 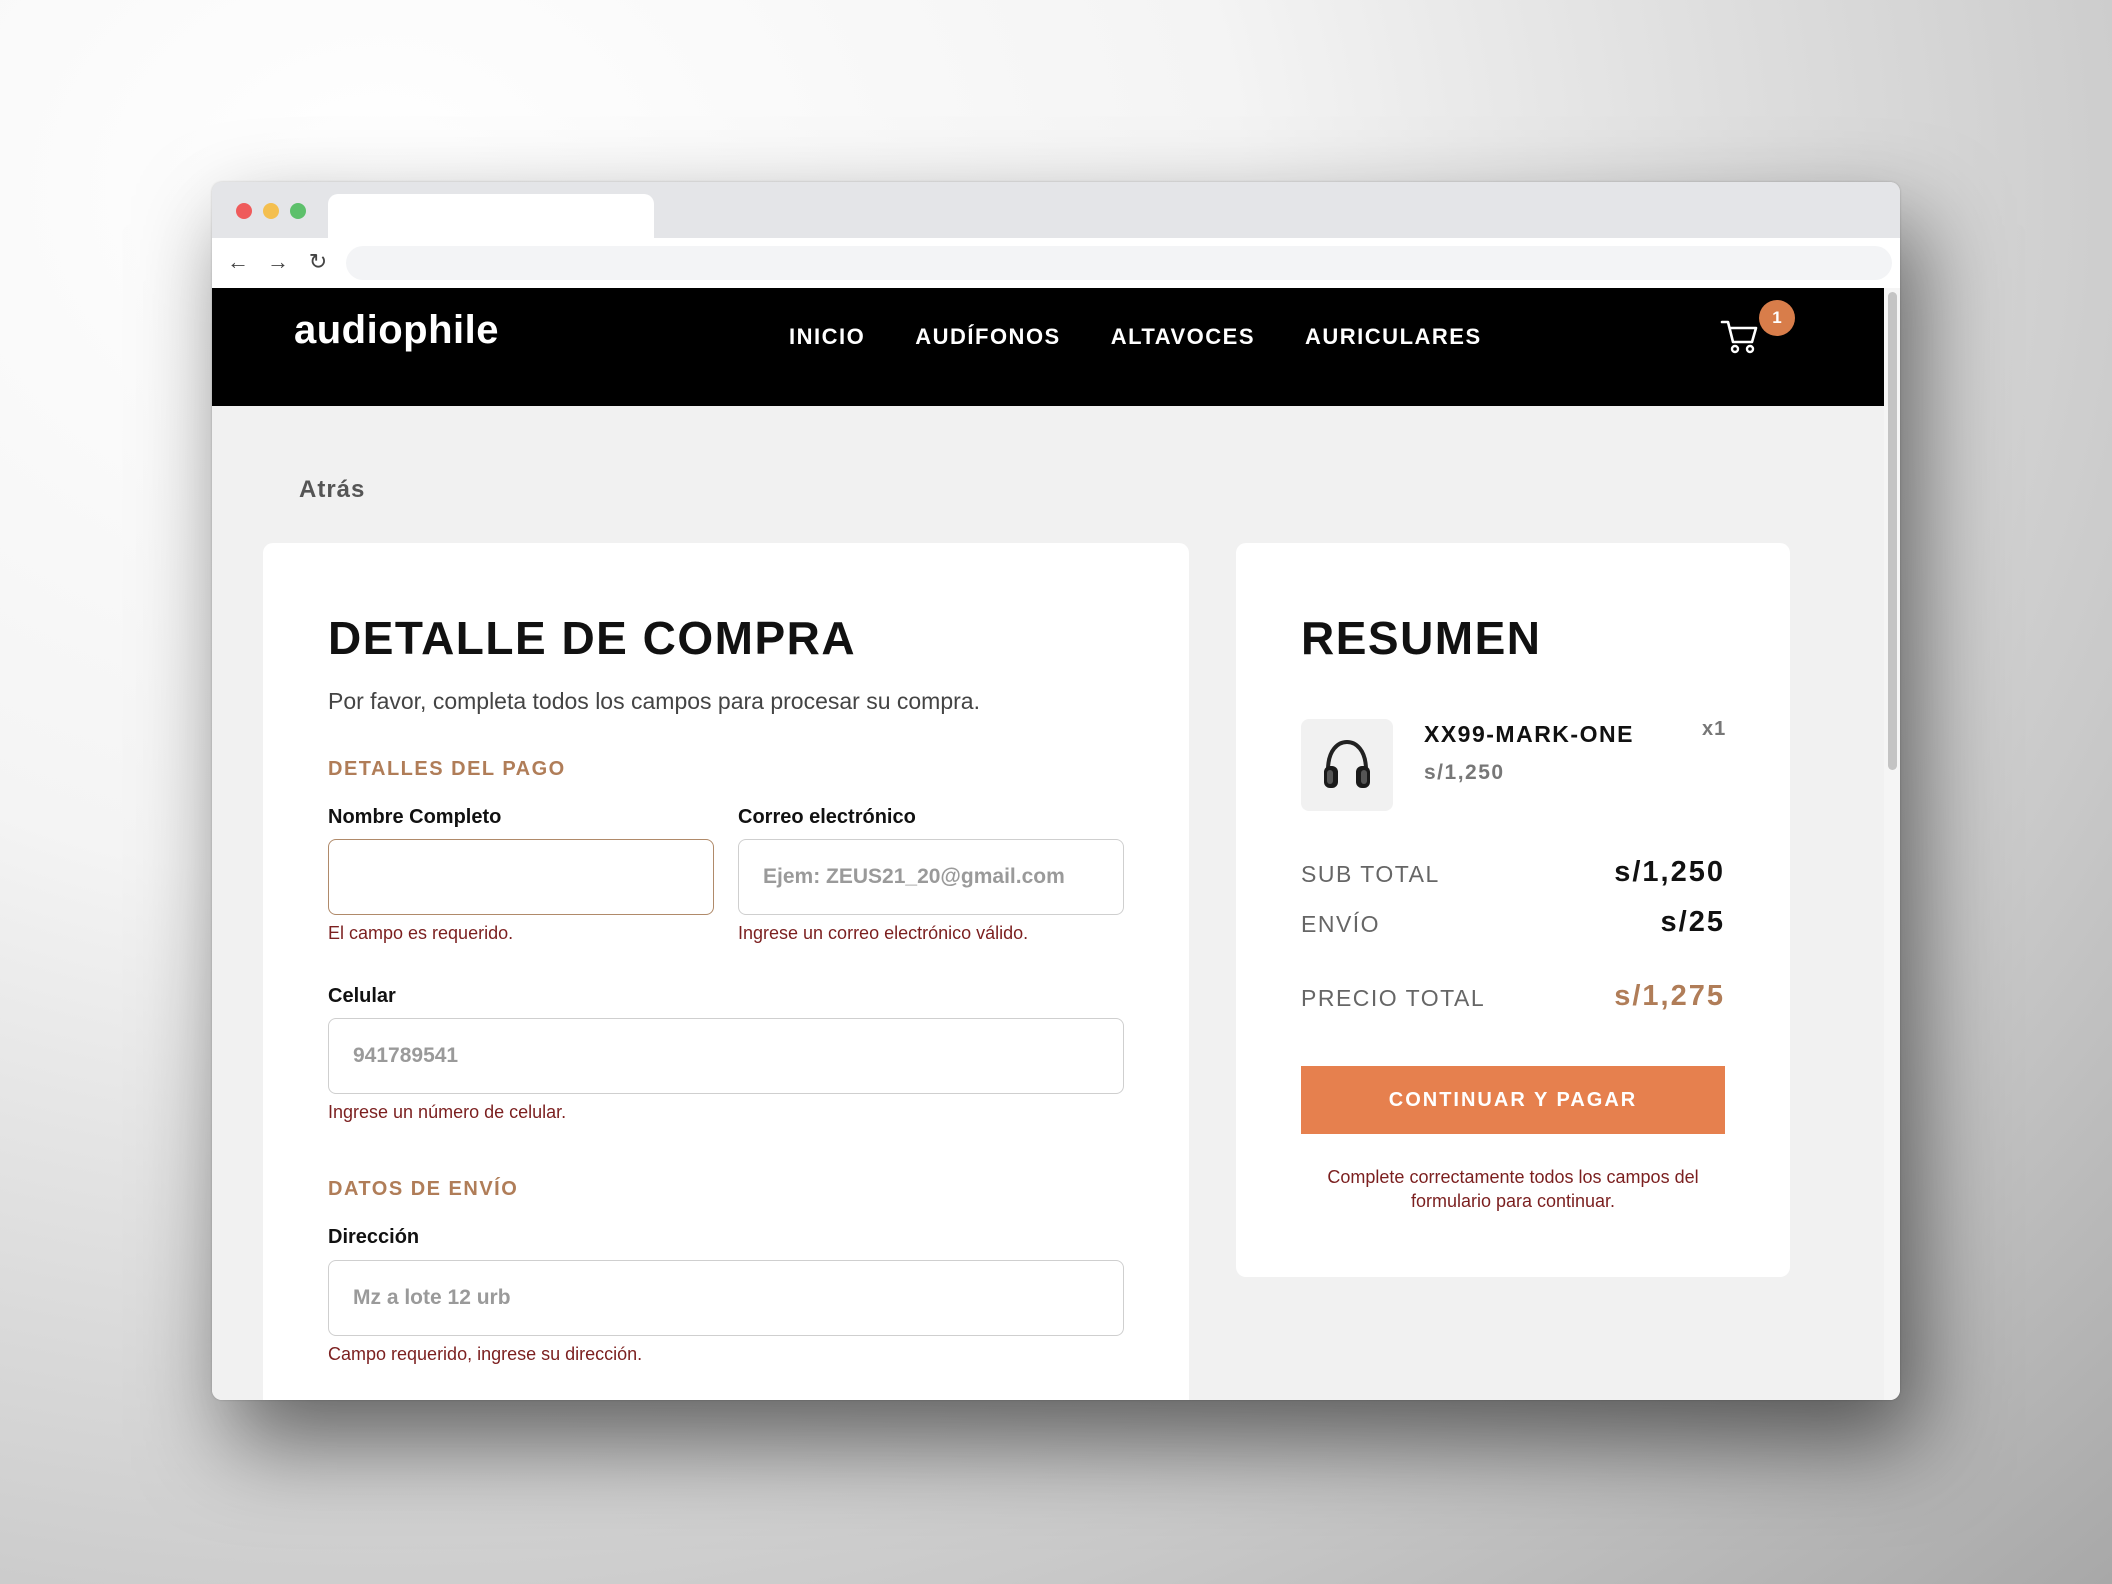 What do you see at coordinates (1692, 922) in the screenshot?
I see `shipping-value: s/25` at bounding box center [1692, 922].